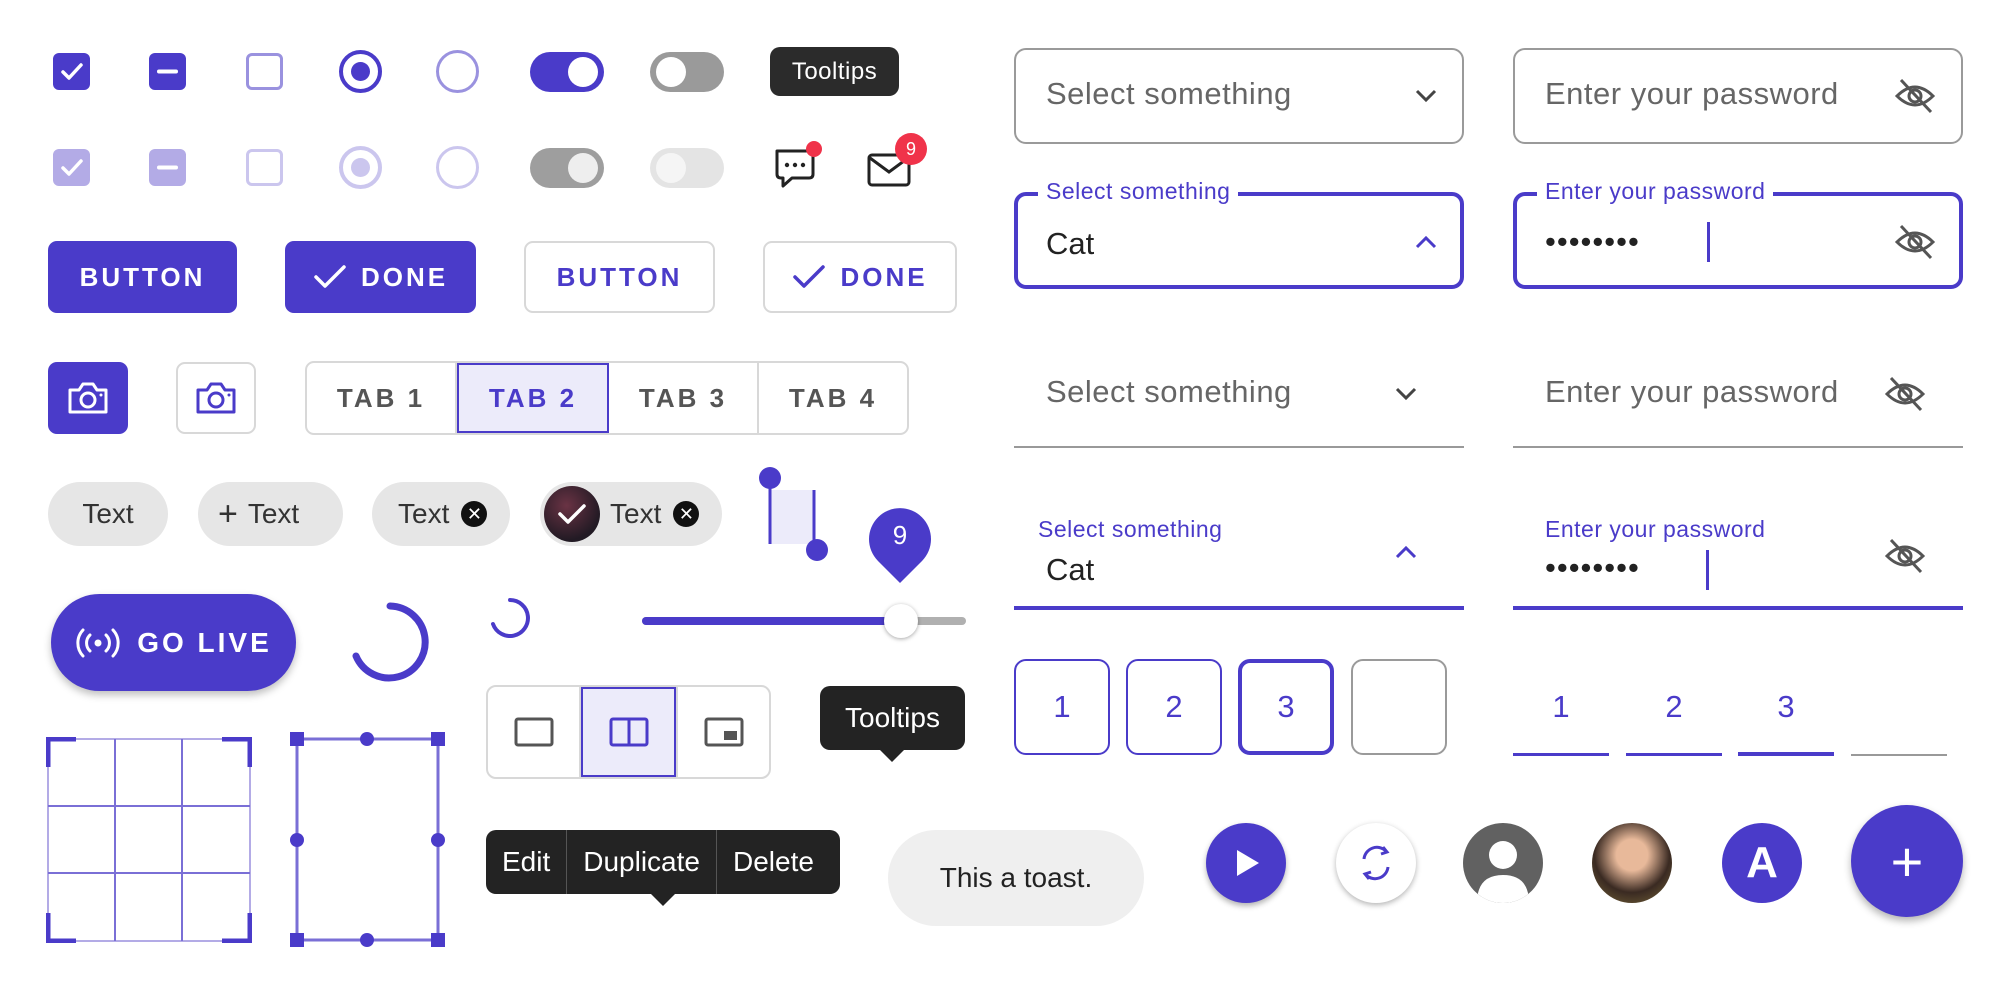 Image resolution: width=2000 pixels, height=1000 pixels. I want to click on menu-item-edit: Edit, so click(527, 862).